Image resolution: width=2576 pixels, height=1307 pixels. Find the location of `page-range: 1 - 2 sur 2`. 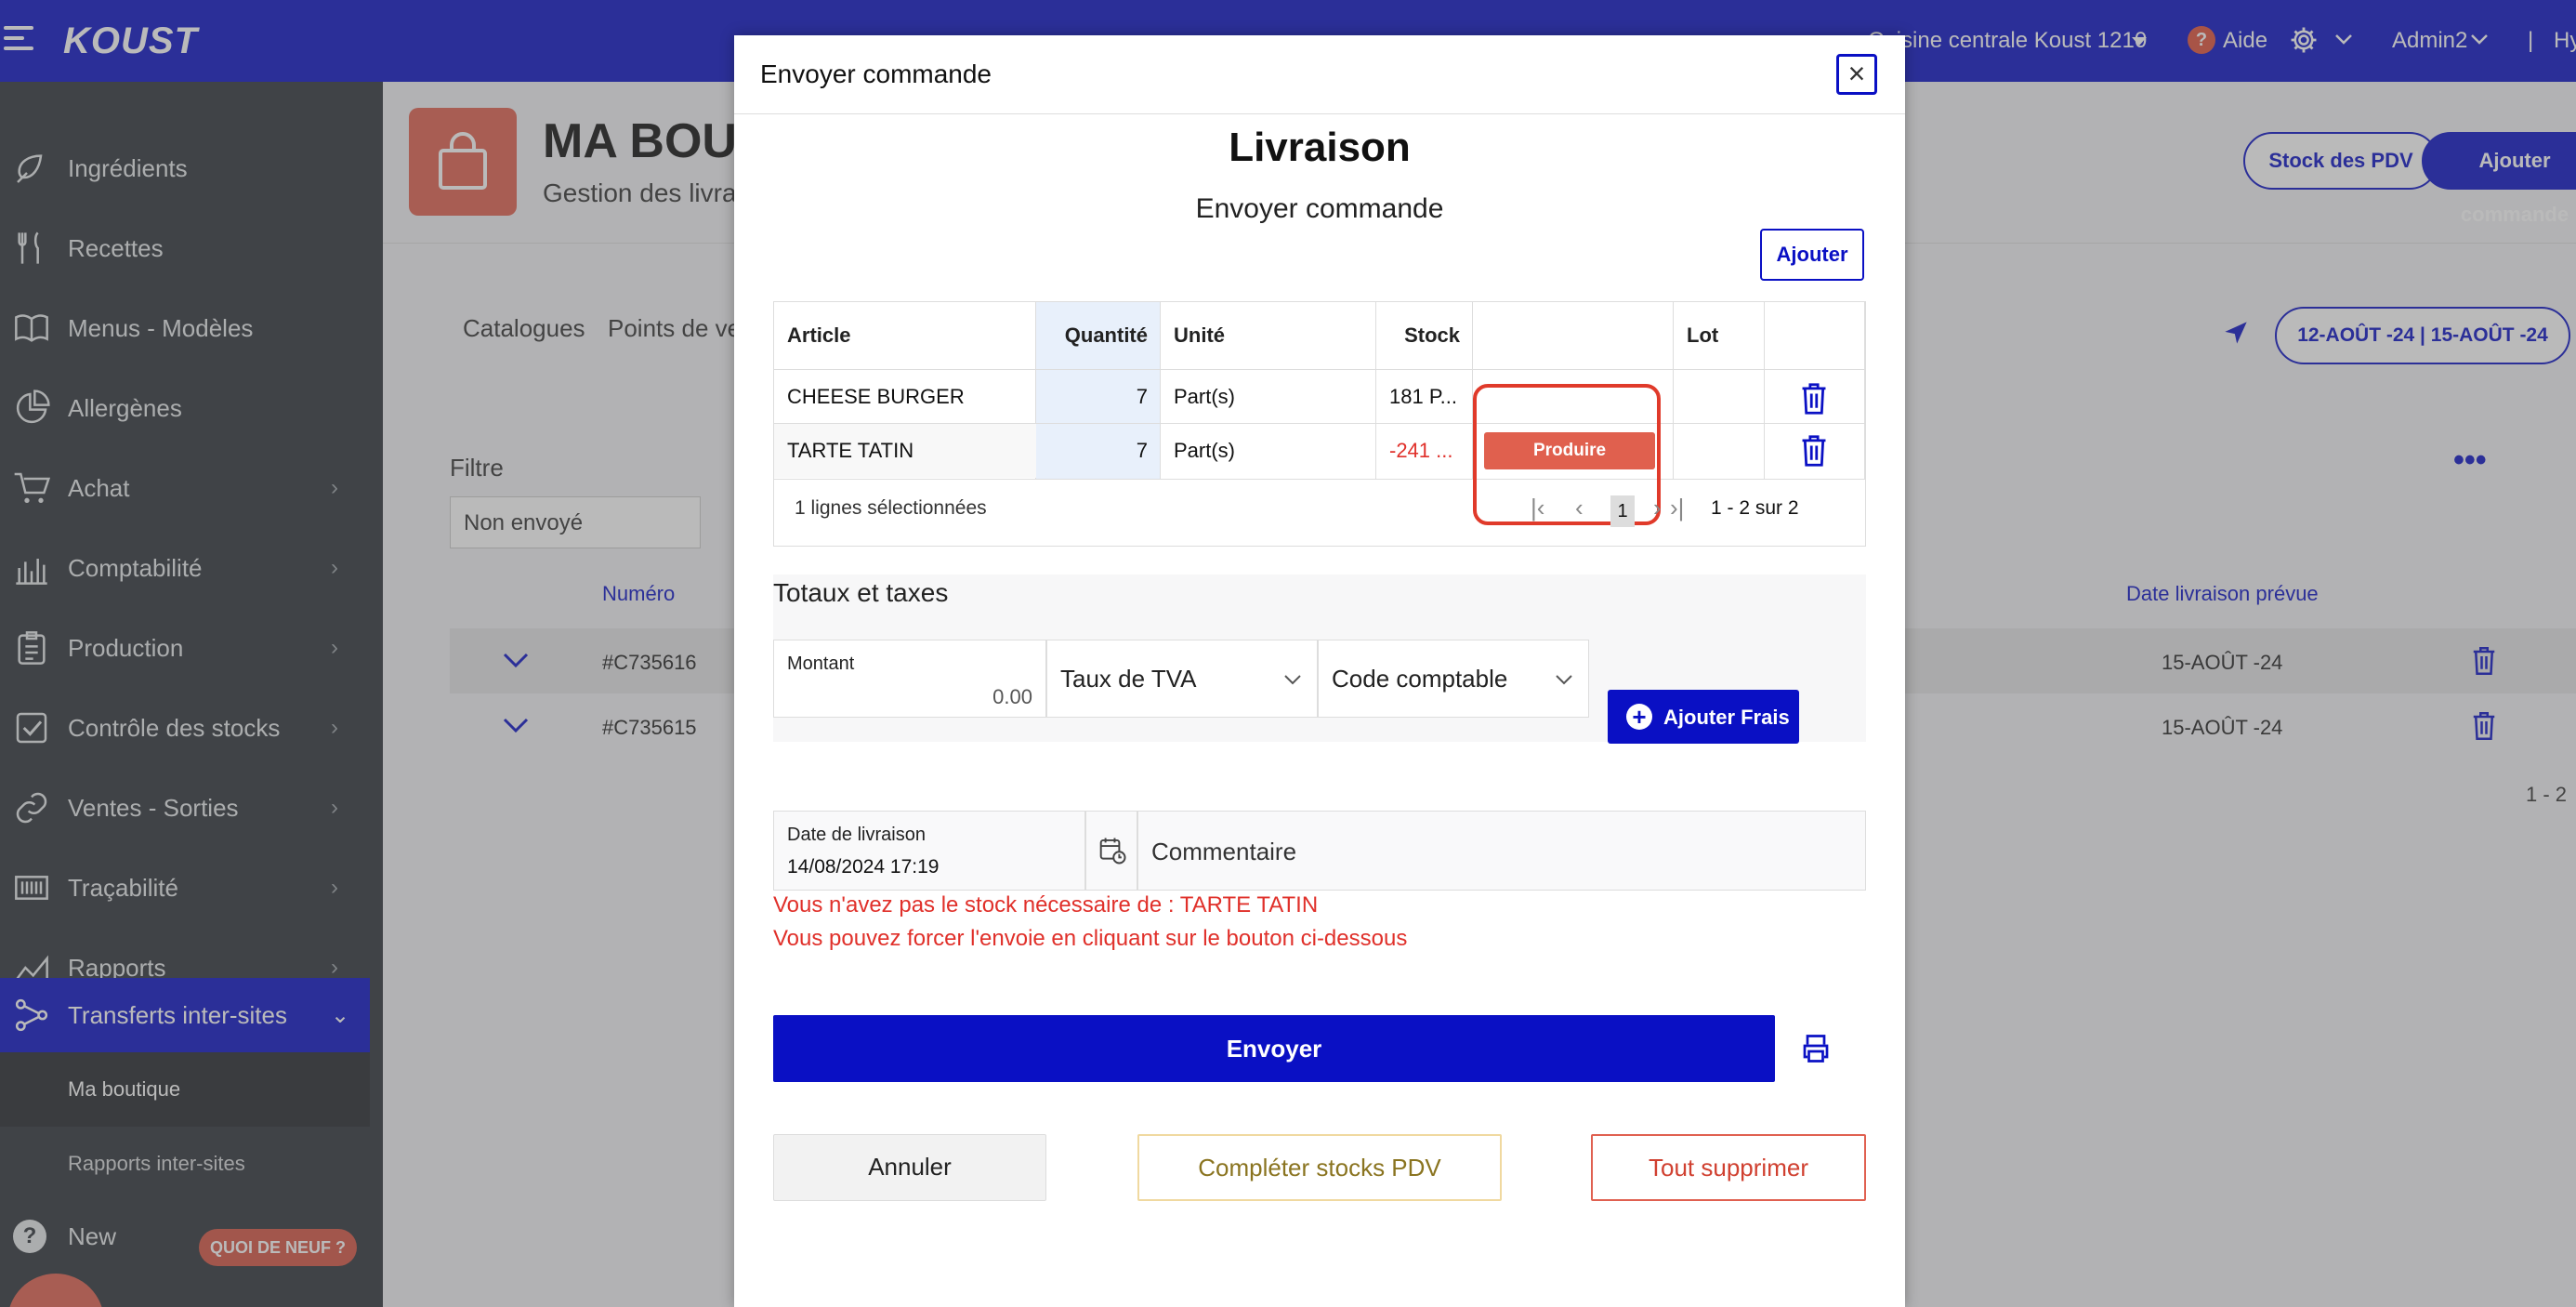

page-range: 1 - 2 sur 2 is located at coordinates (1755, 508).